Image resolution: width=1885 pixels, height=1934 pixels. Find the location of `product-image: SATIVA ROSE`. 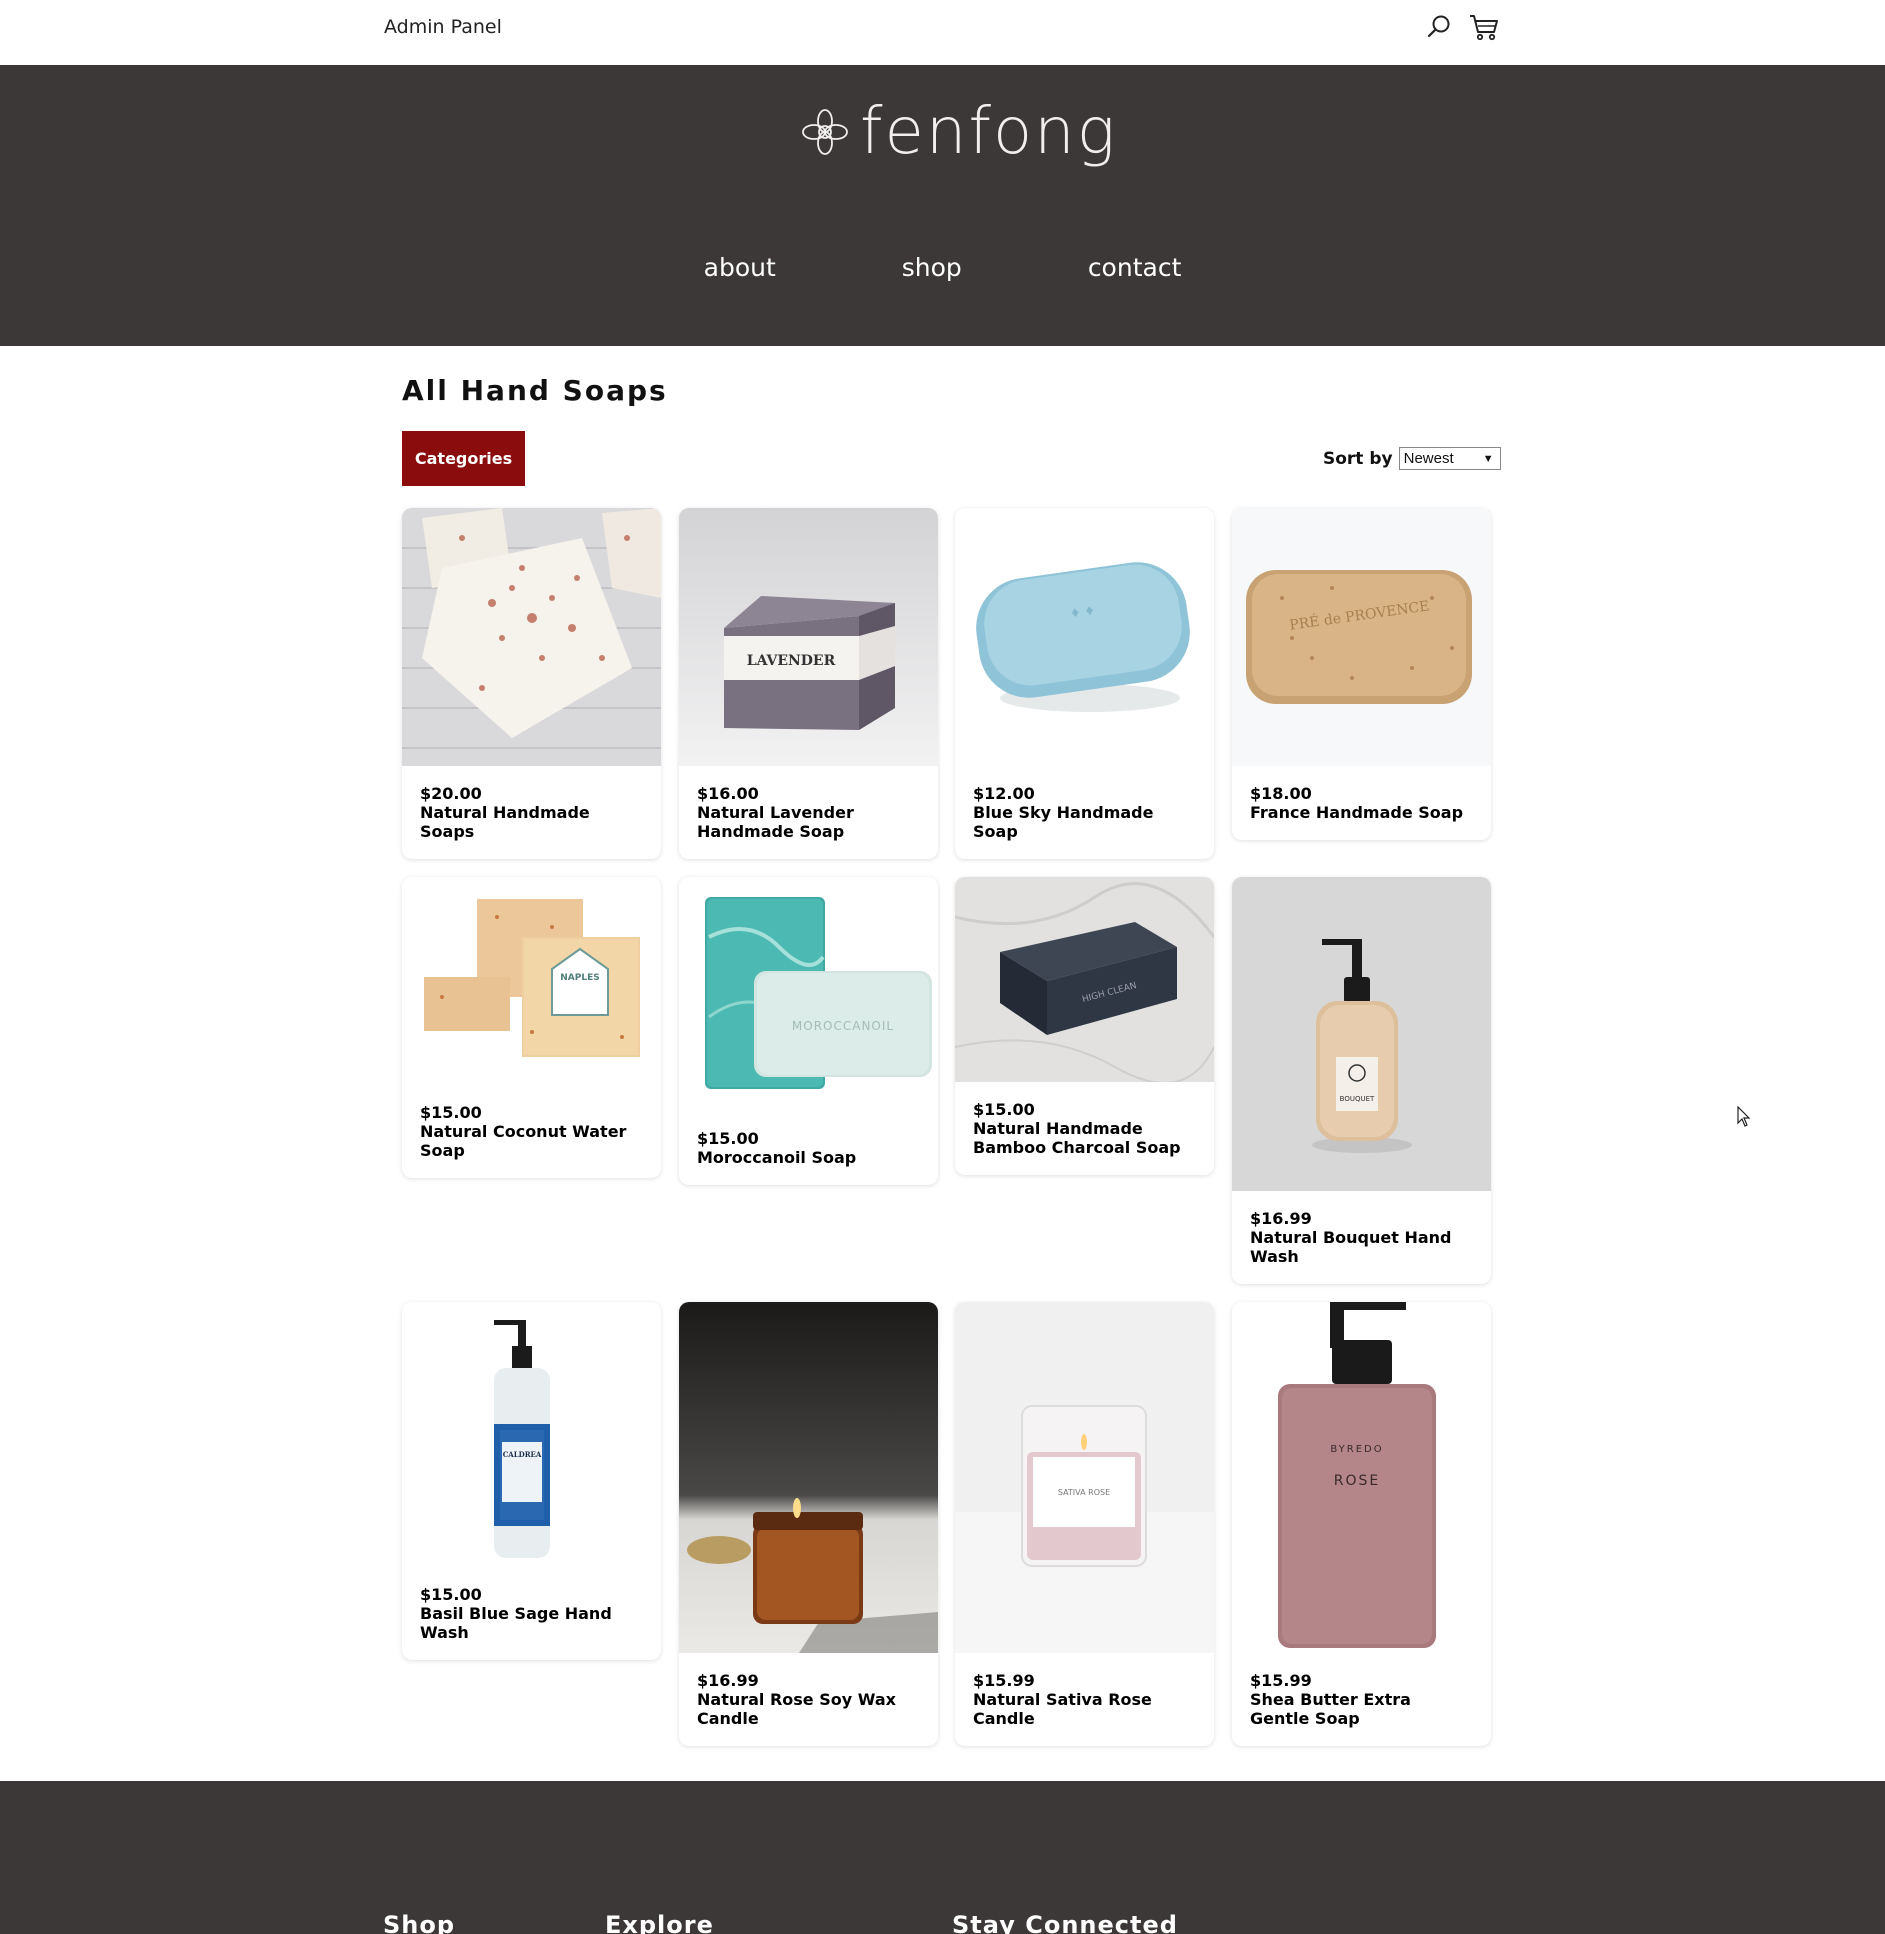

product-image: SATIVA ROSE is located at coordinates (1084, 1477).